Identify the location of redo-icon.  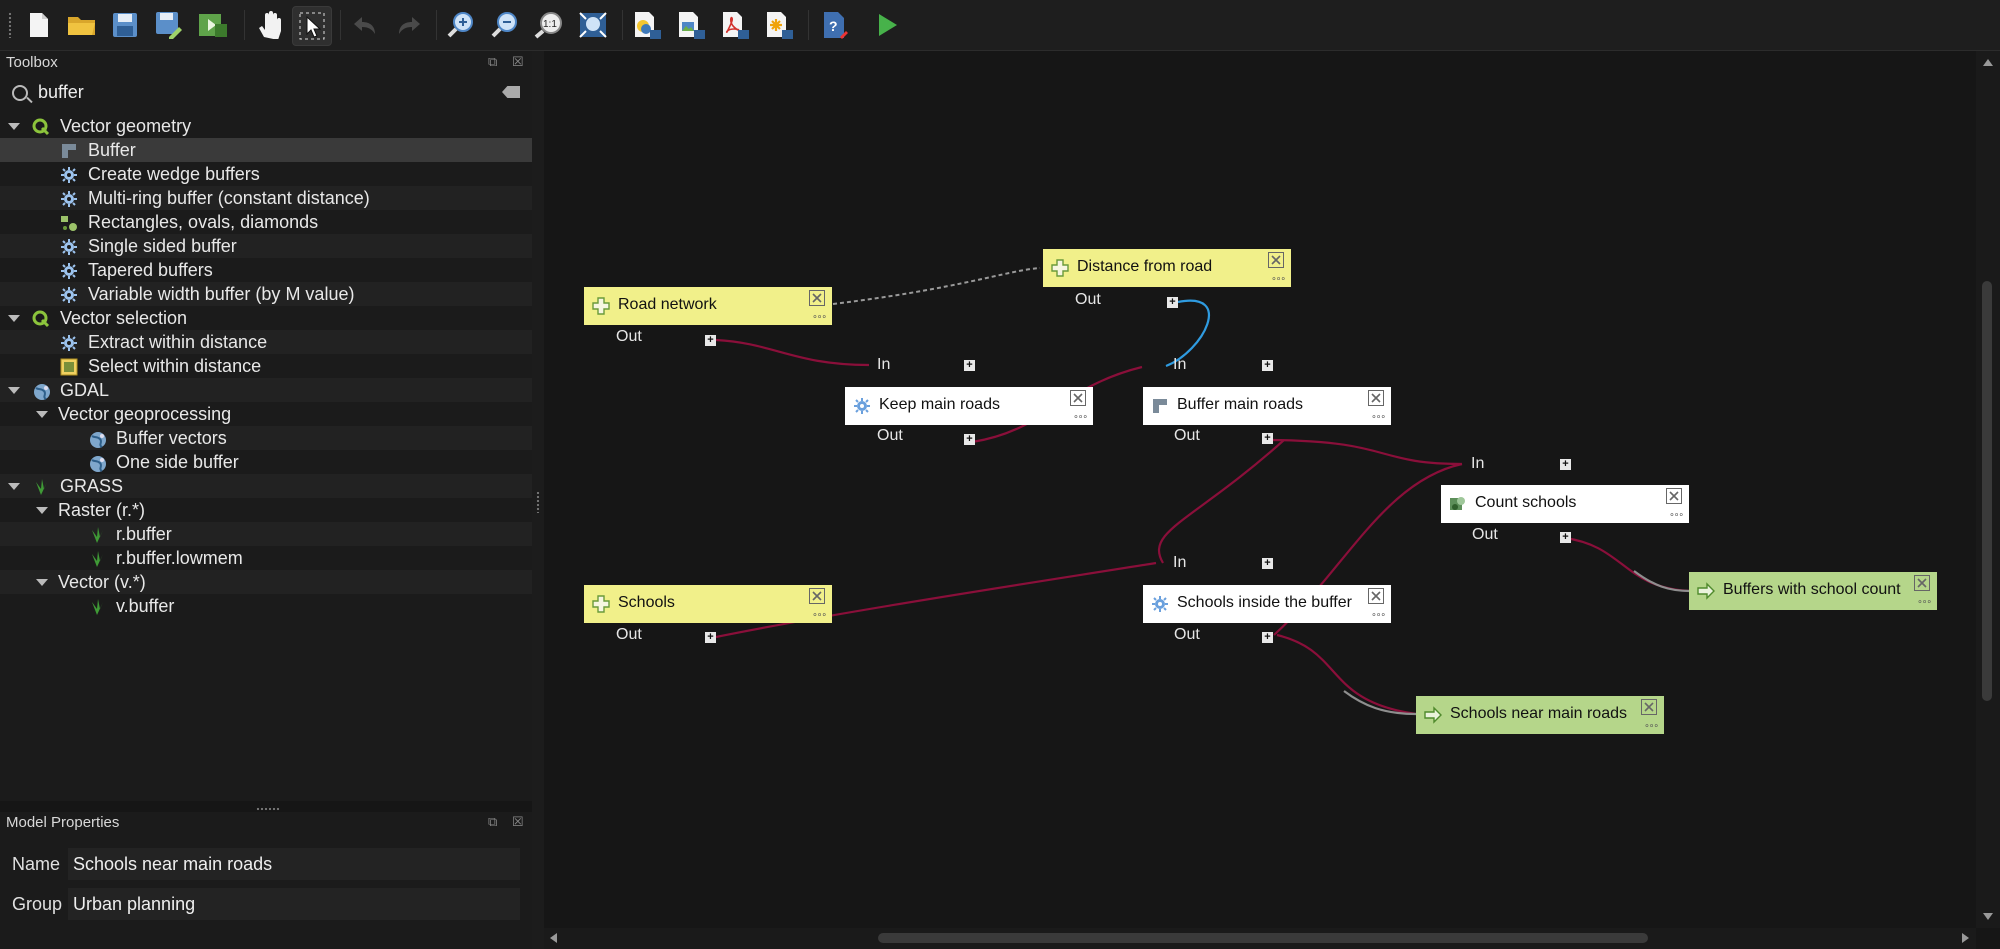
(409, 25).